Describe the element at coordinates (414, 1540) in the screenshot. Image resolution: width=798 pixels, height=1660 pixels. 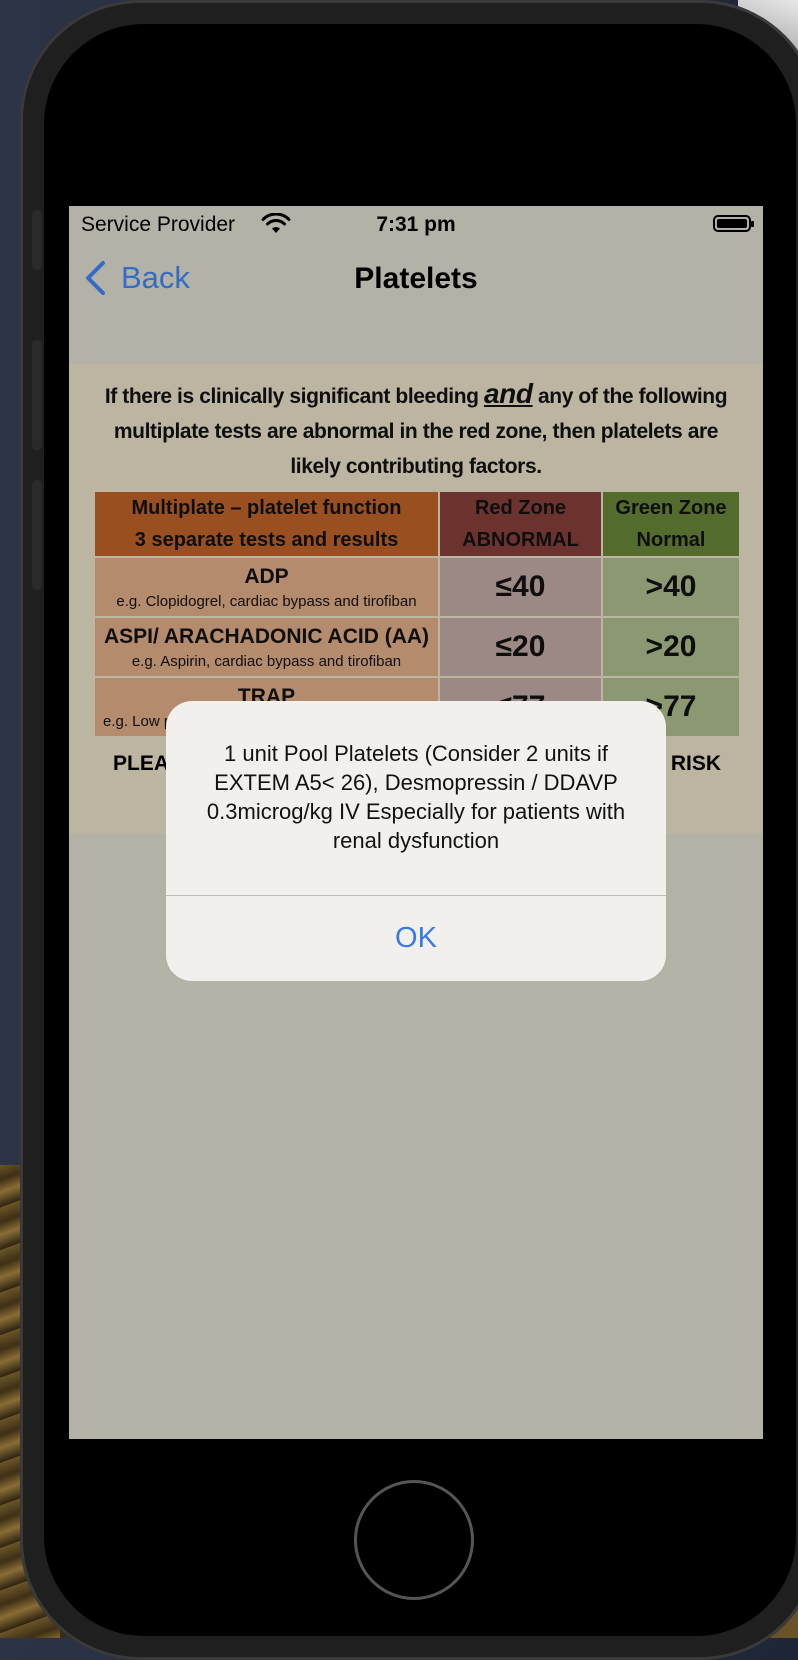
I see `home-button` at that location.